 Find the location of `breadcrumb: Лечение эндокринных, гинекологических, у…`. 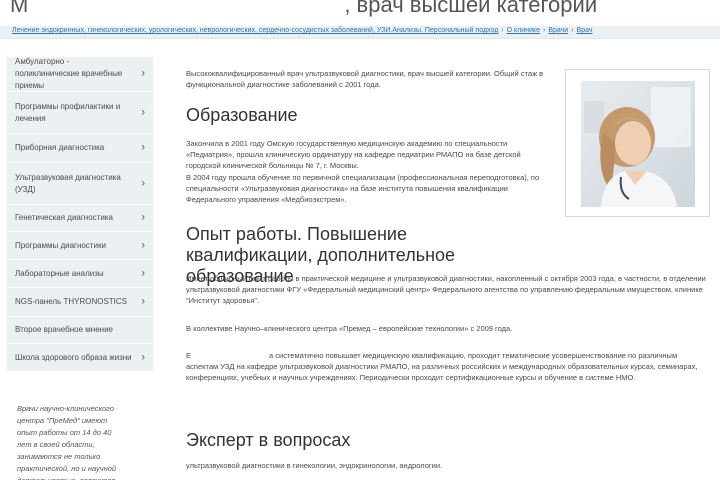

breadcrumb: Лечение эндокринных, гинекологических, у… is located at coordinates (302, 30).